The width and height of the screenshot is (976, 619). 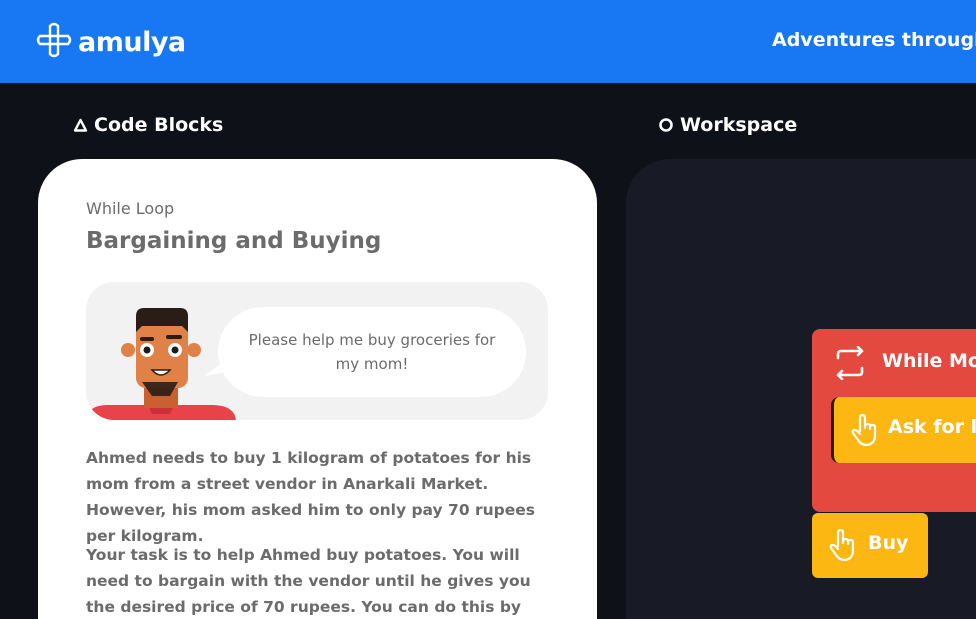 I want to click on brand-name: amulya, so click(x=132, y=42).